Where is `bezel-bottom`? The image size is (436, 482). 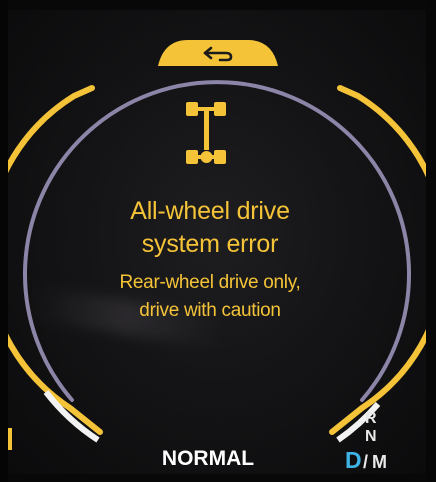
bezel-bottom is located at coordinates (218, 478).